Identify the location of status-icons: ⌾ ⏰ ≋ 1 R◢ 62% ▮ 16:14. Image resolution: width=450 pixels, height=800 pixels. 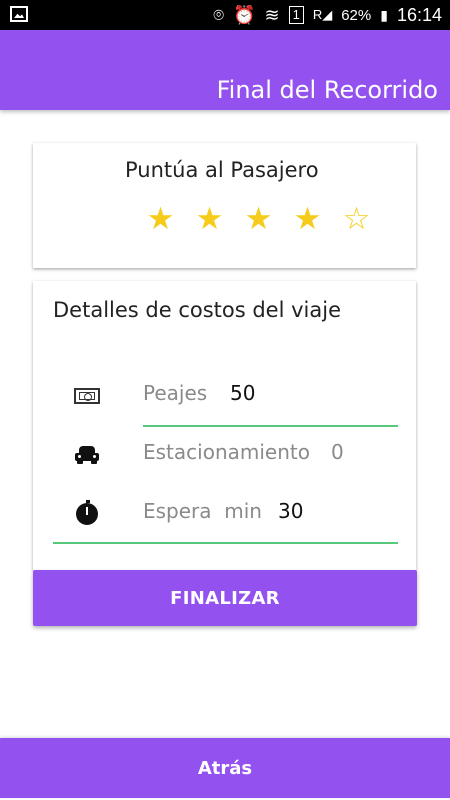
(327, 15).